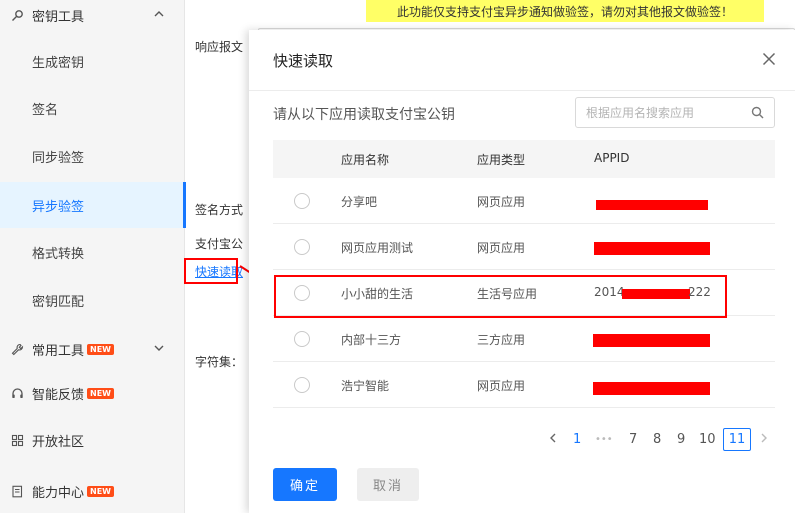  I want to click on sidebar-group-label: 能力中心, so click(58, 493).